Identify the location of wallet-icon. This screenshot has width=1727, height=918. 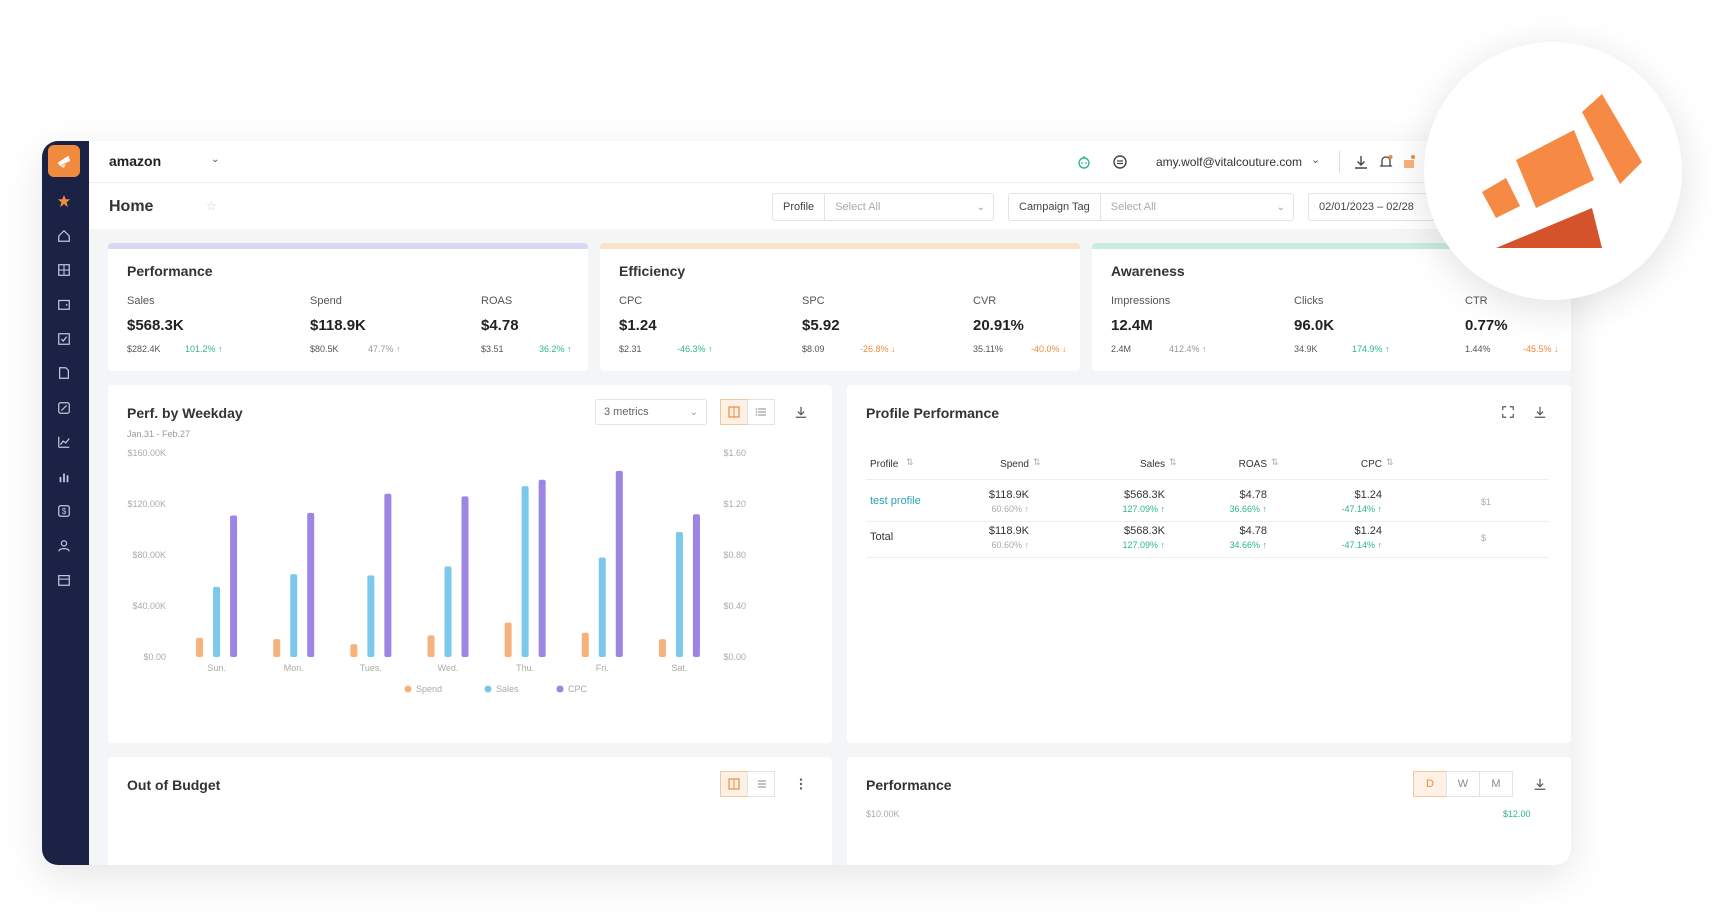
(64, 304).